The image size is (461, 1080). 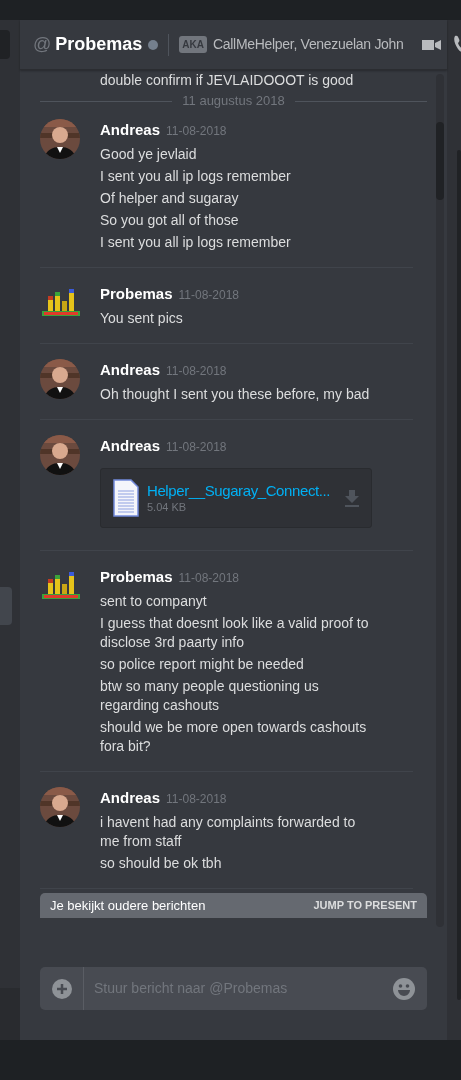 I want to click on date-divider: 11 augustus 2018, so click(x=233, y=101).